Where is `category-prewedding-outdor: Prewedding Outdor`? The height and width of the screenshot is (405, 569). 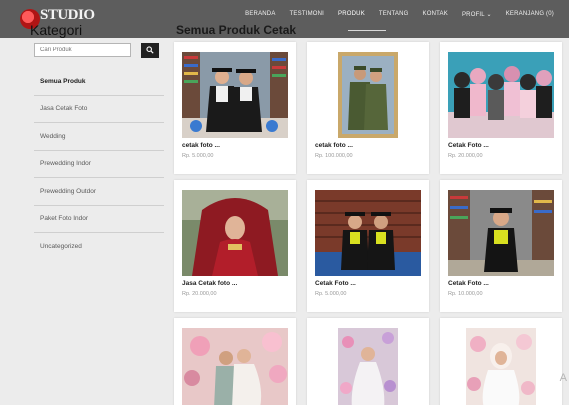 category-prewedding-outdor: Prewedding Outdor is located at coordinates (99, 192).